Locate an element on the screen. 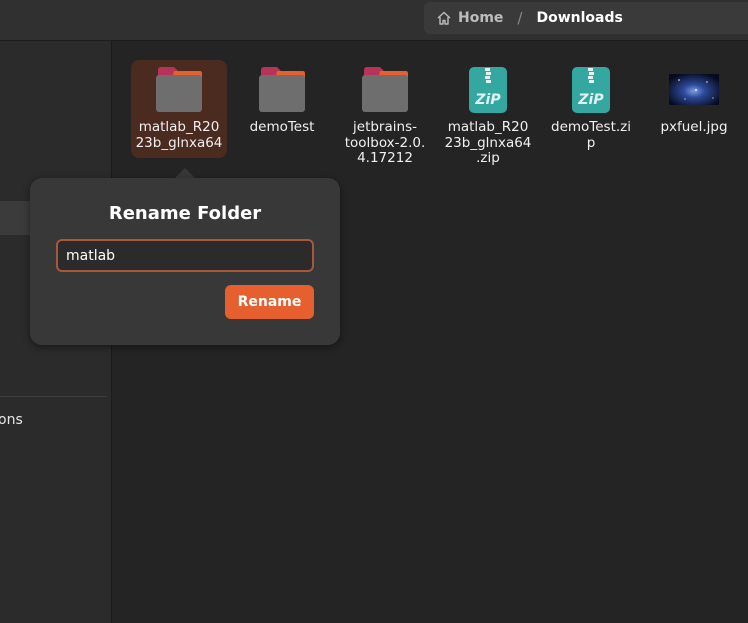 The image size is (748, 623). file-item-matlab-zip: ZiP matlab_R20 23b_glnxa64 .zip is located at coordinates (488, 113).